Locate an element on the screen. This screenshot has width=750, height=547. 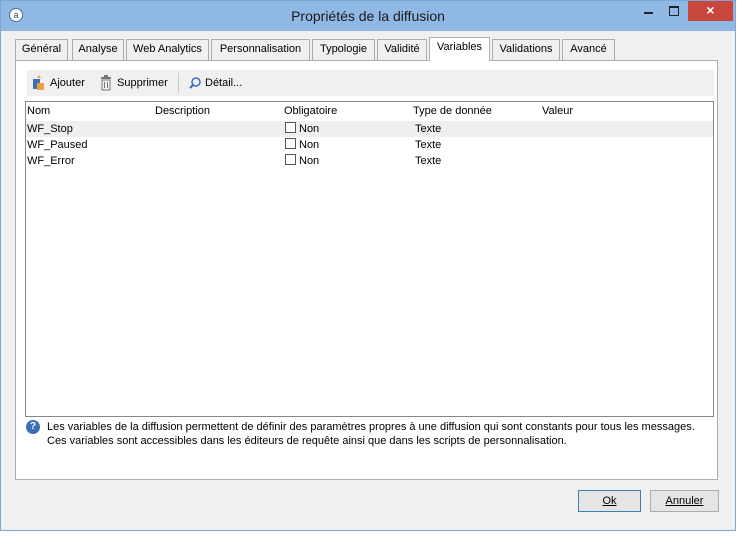
row-name: WF_Stop is located at coordinates (50, 129).